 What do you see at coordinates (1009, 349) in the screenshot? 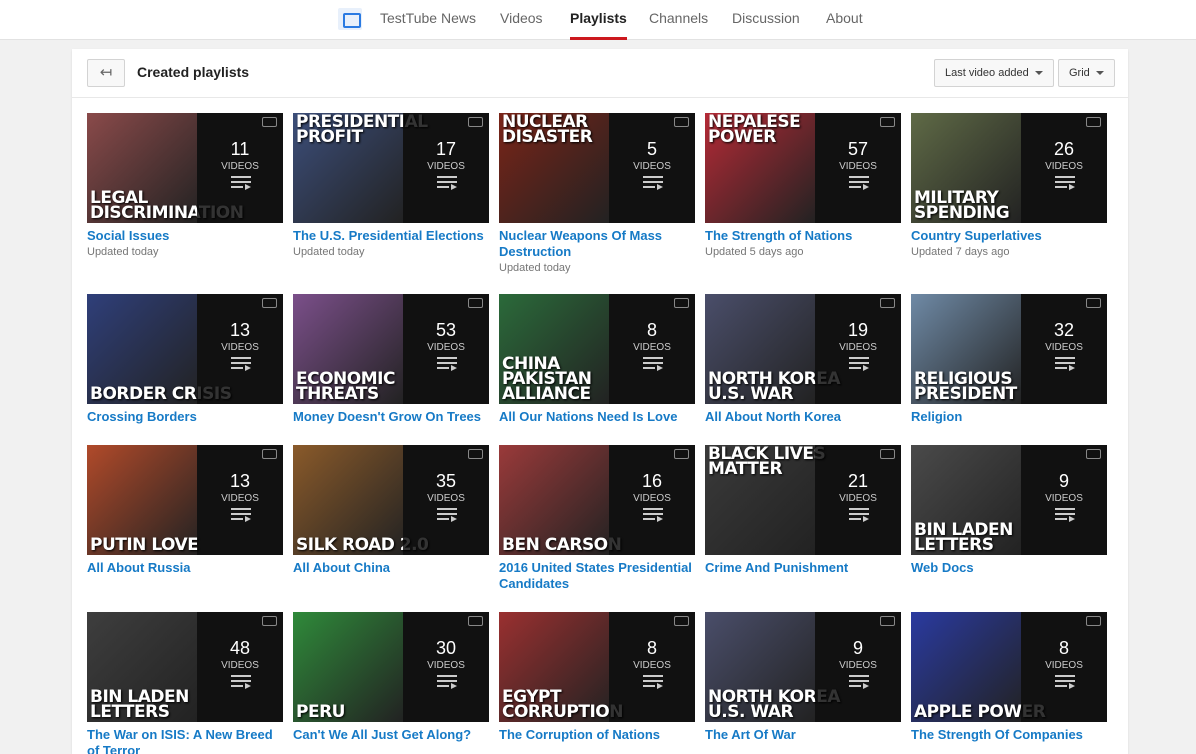
I see `playlist-thumbnail: RELIGIOUS PRESIDENT 32 VIDEOS` at bounding box center [1009, 349].